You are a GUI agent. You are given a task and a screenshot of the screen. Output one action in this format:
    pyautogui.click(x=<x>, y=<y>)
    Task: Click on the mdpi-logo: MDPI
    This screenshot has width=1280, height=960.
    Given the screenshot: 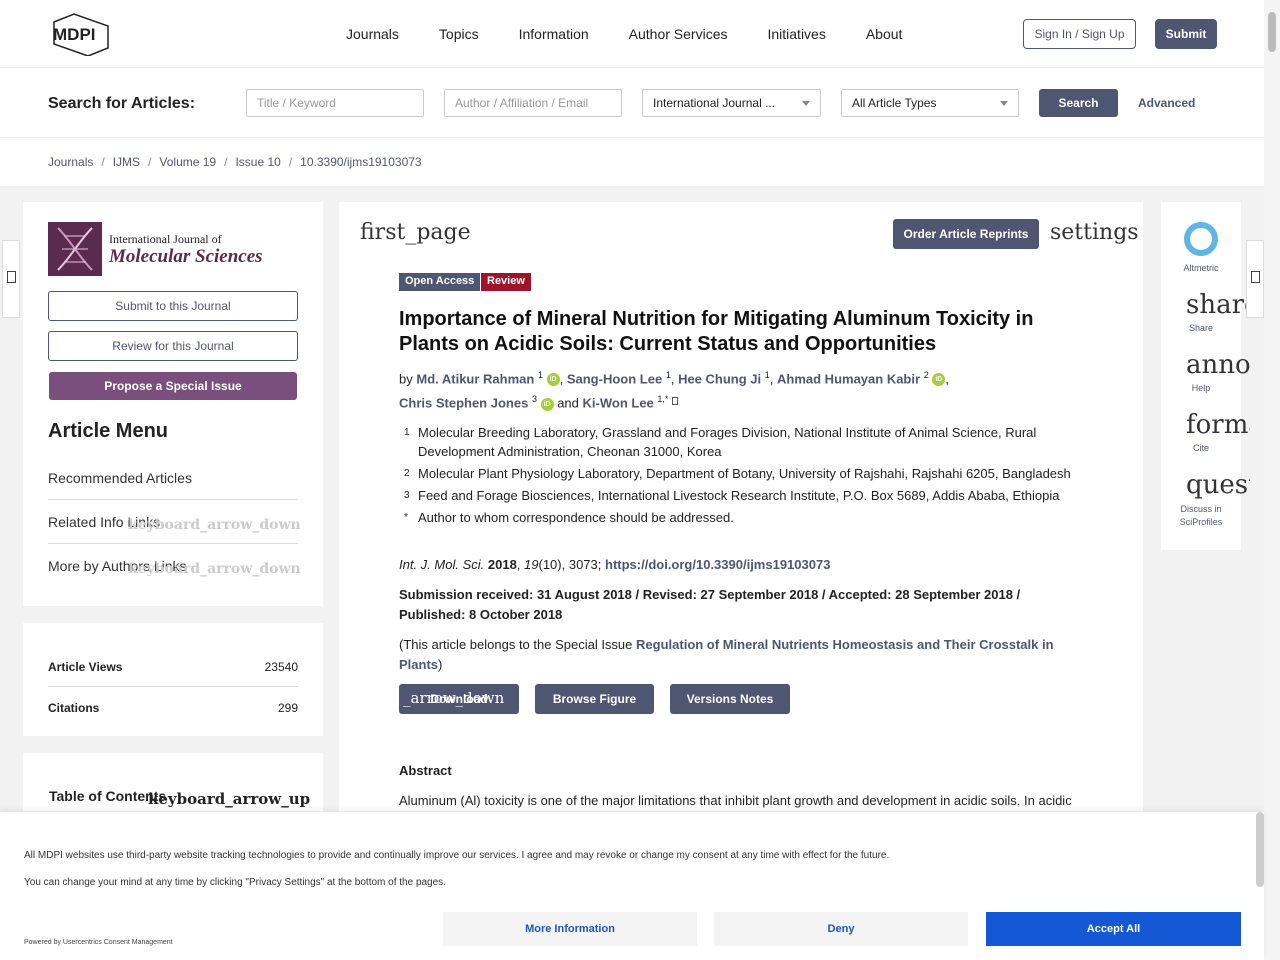 What is the action you would take?
    pyautogui.click(x=80, y=34)
    